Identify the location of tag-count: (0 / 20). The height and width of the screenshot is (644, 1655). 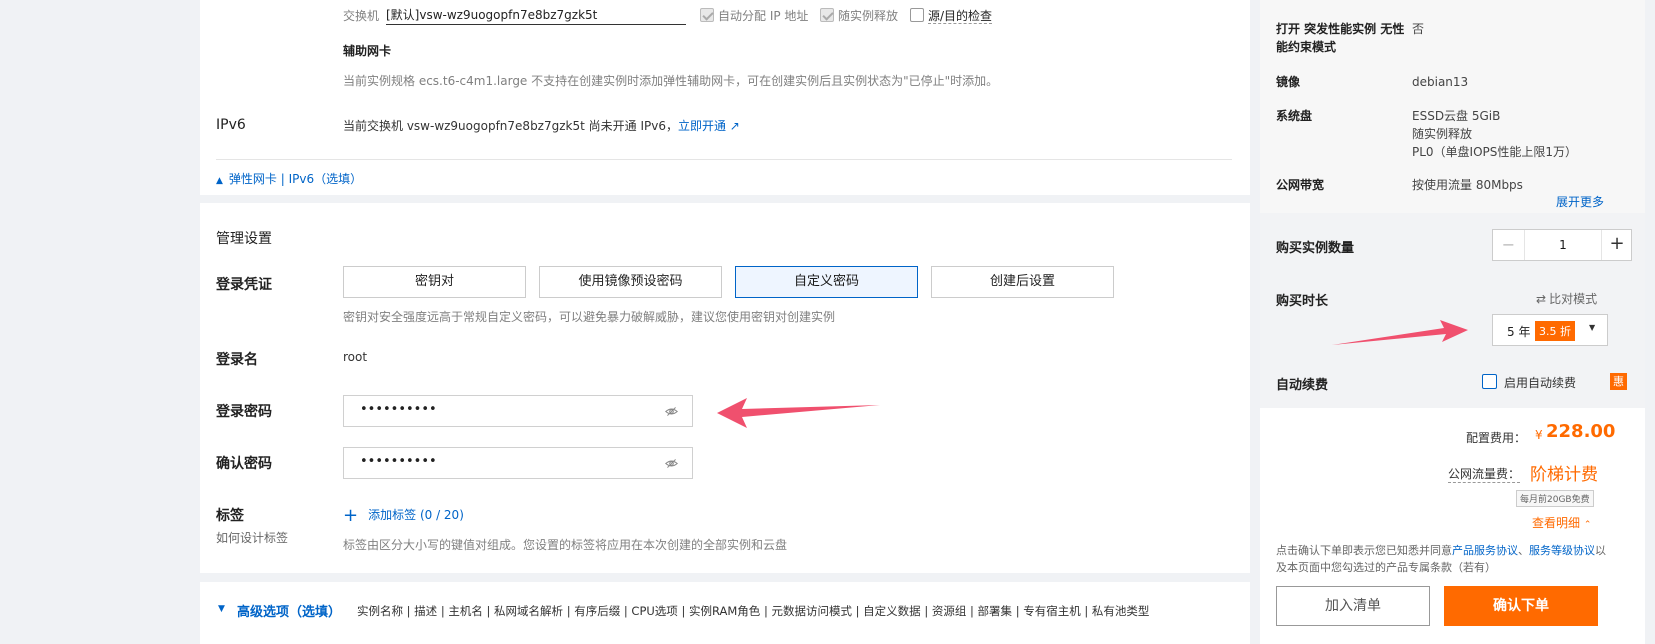
(441, 515).